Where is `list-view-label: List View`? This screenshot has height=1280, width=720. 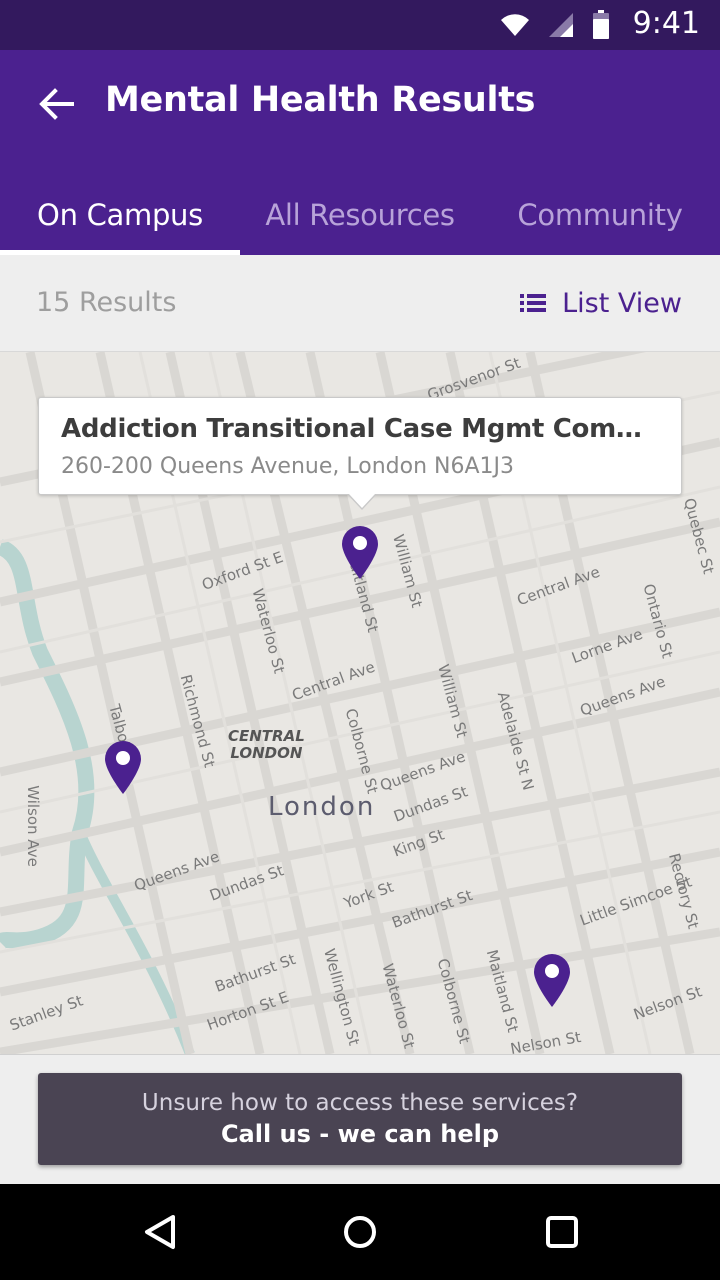 list-view-label: List View is located at coordinates (622, 303).